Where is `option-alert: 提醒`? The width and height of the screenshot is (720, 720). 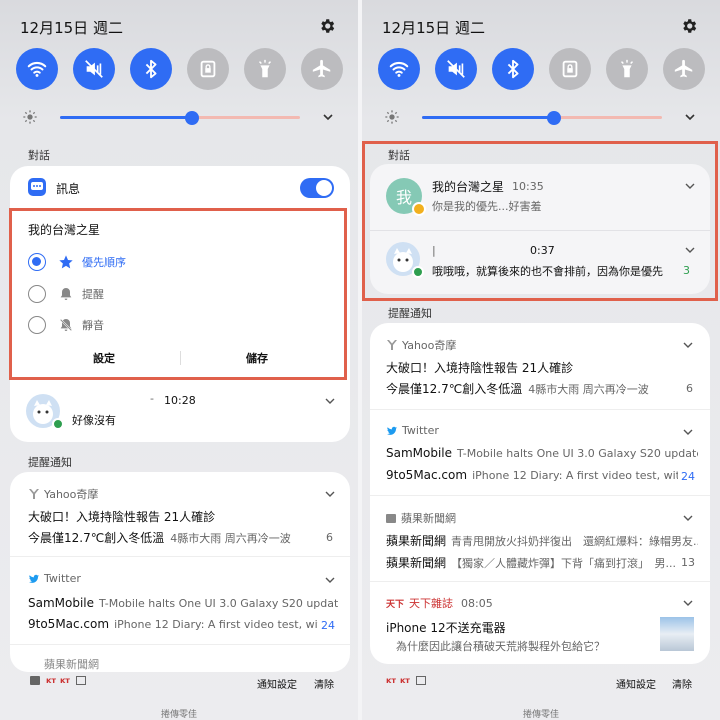 option-alert: 提醒 is located at coordinates (66, 294).